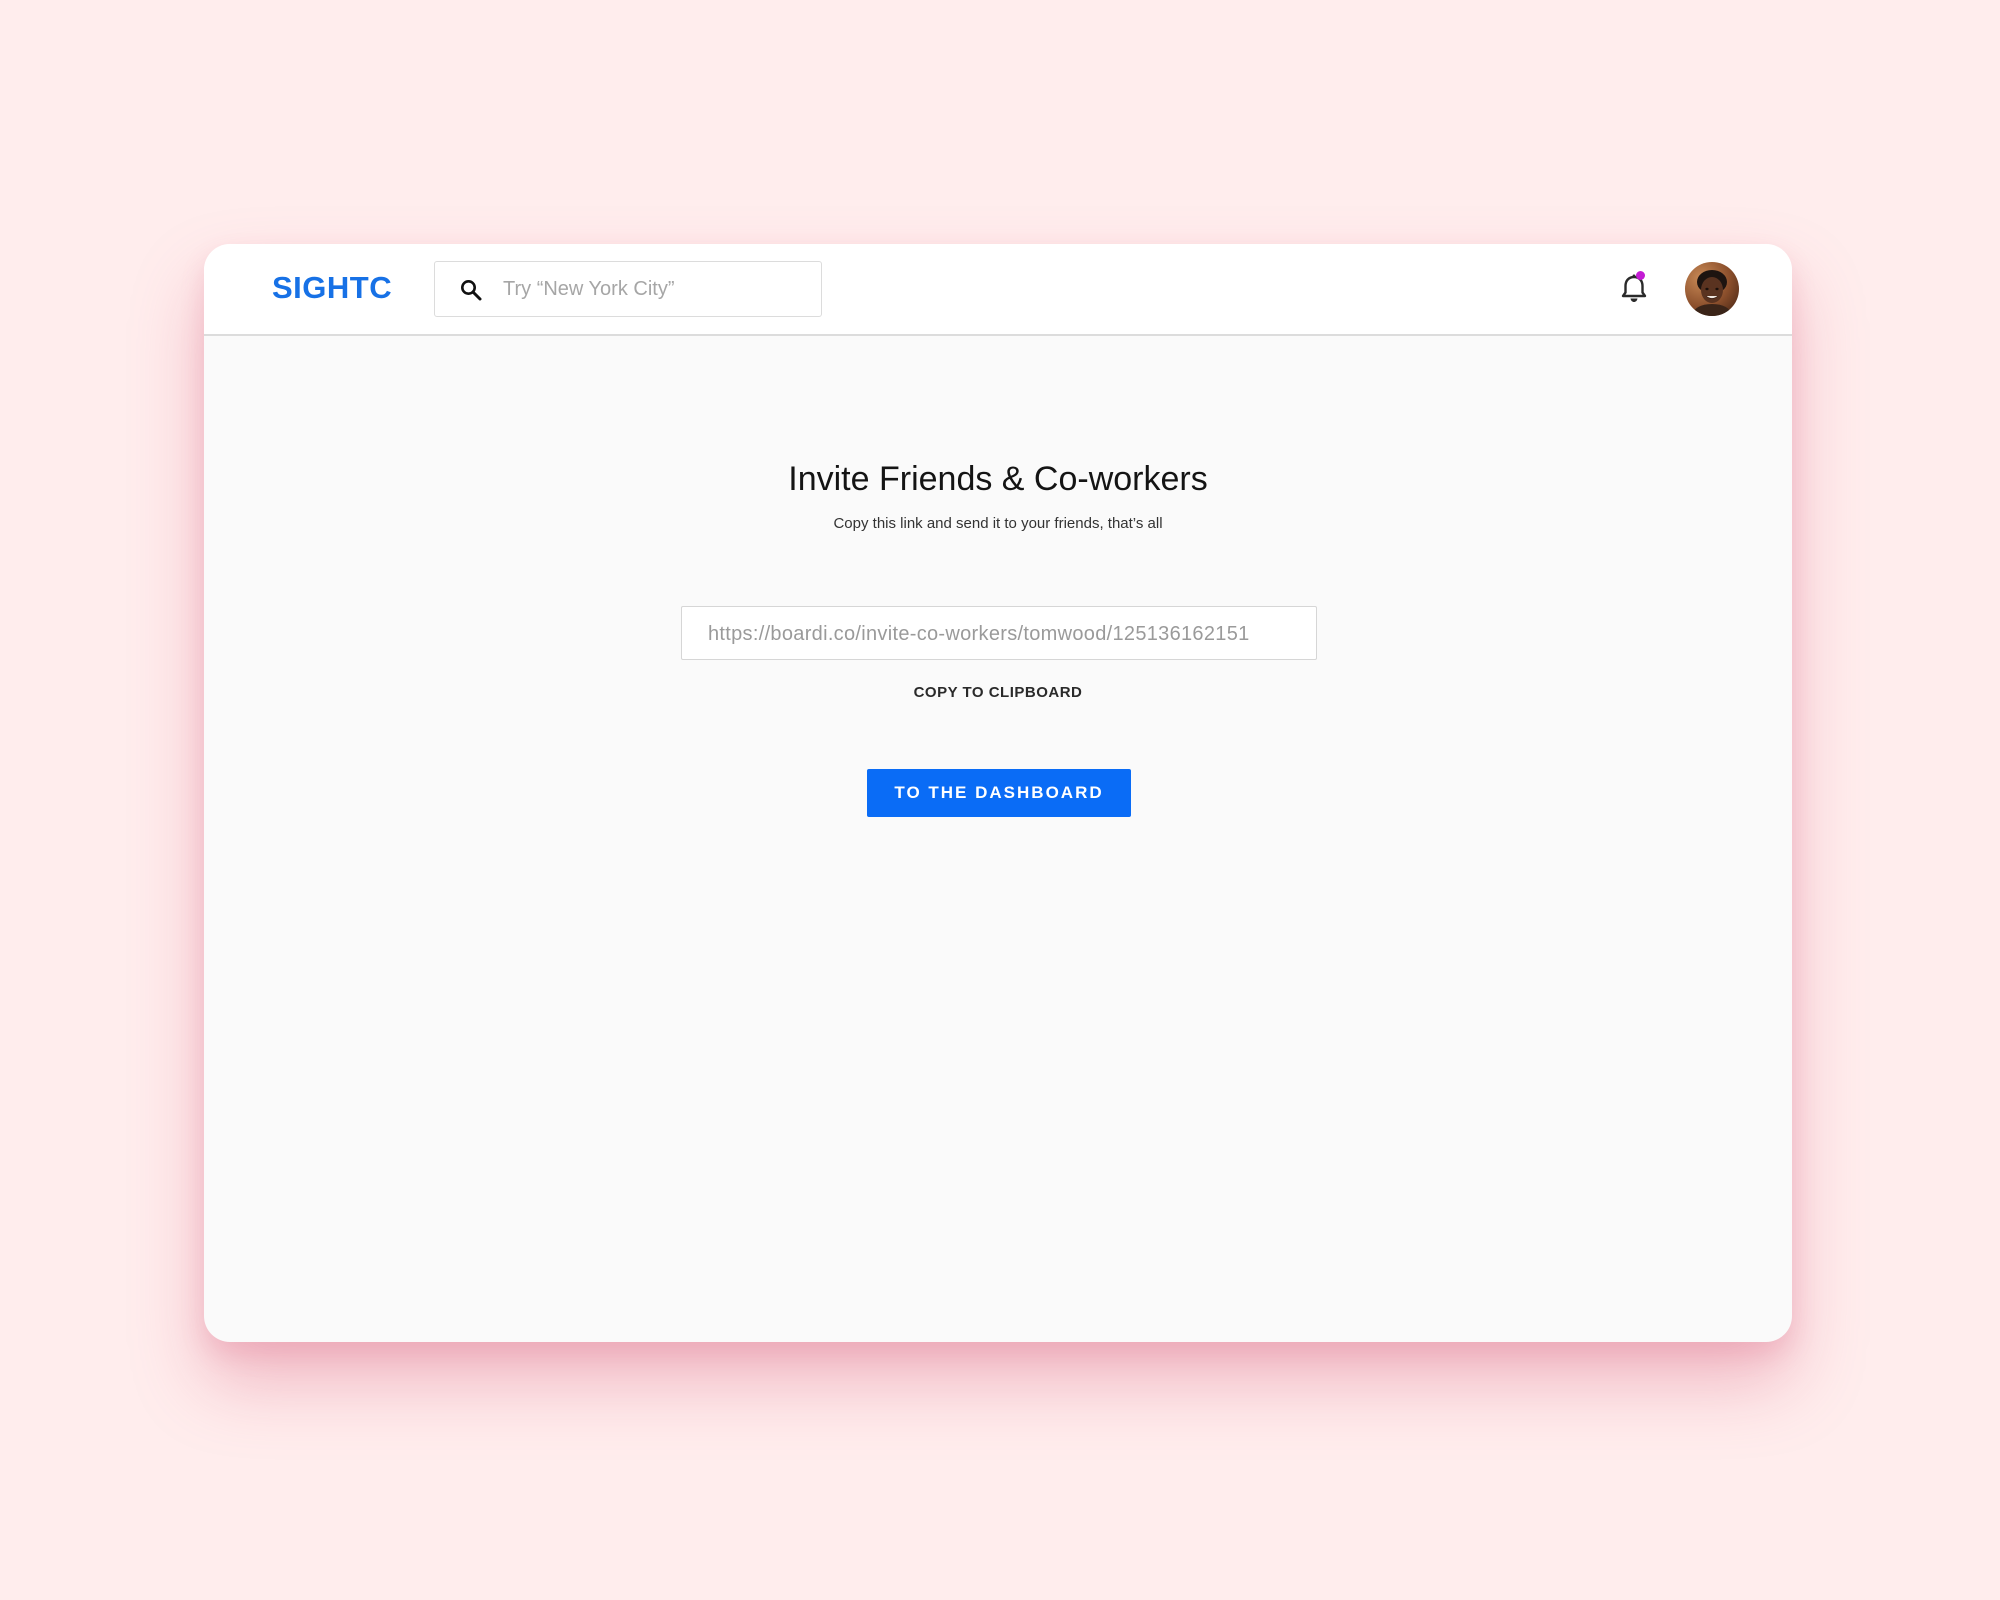  Describe the element at coordinates (471, 290) in the screenshot. I see `search-icon` at that location.